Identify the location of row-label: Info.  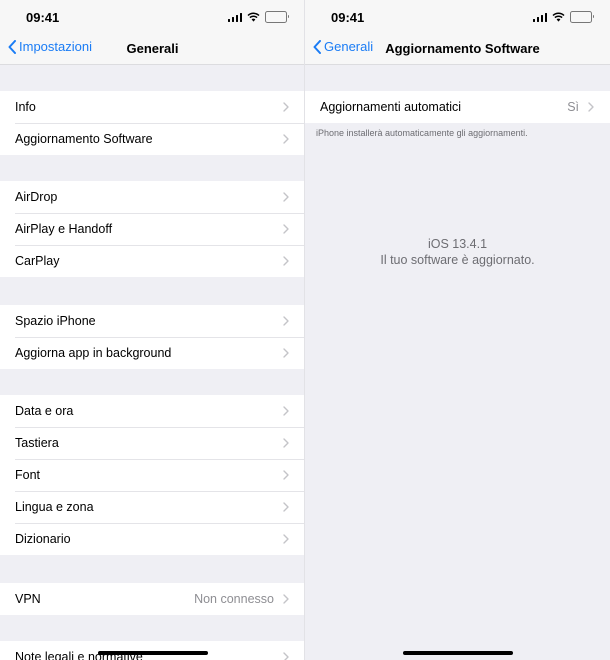
(25, 107).